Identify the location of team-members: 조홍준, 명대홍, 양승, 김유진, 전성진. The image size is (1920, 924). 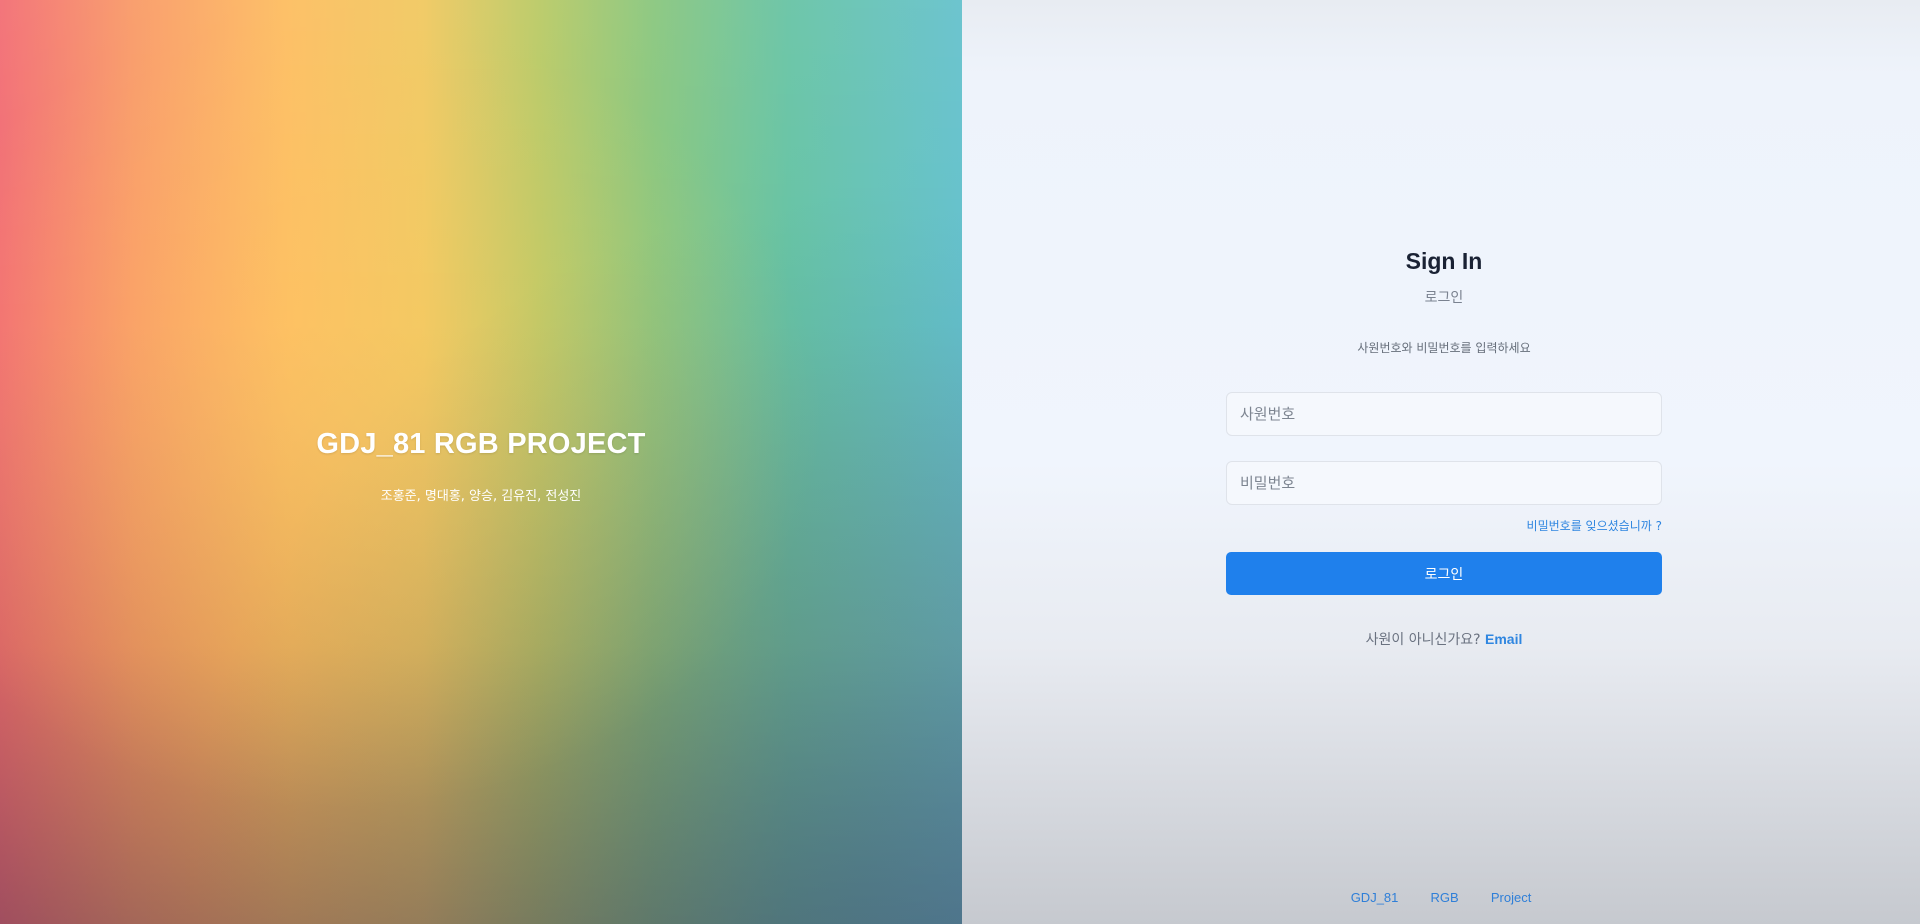
(481, 496).